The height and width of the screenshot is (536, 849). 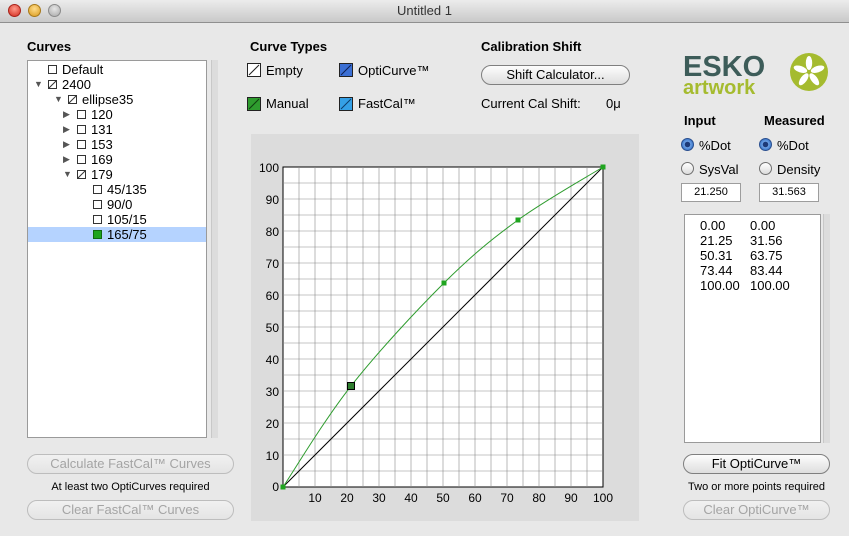 What do you see at coordinates (799, 169) in the screenshot?
I see `measured-density-label: Density` at bounding box center [799, 169].